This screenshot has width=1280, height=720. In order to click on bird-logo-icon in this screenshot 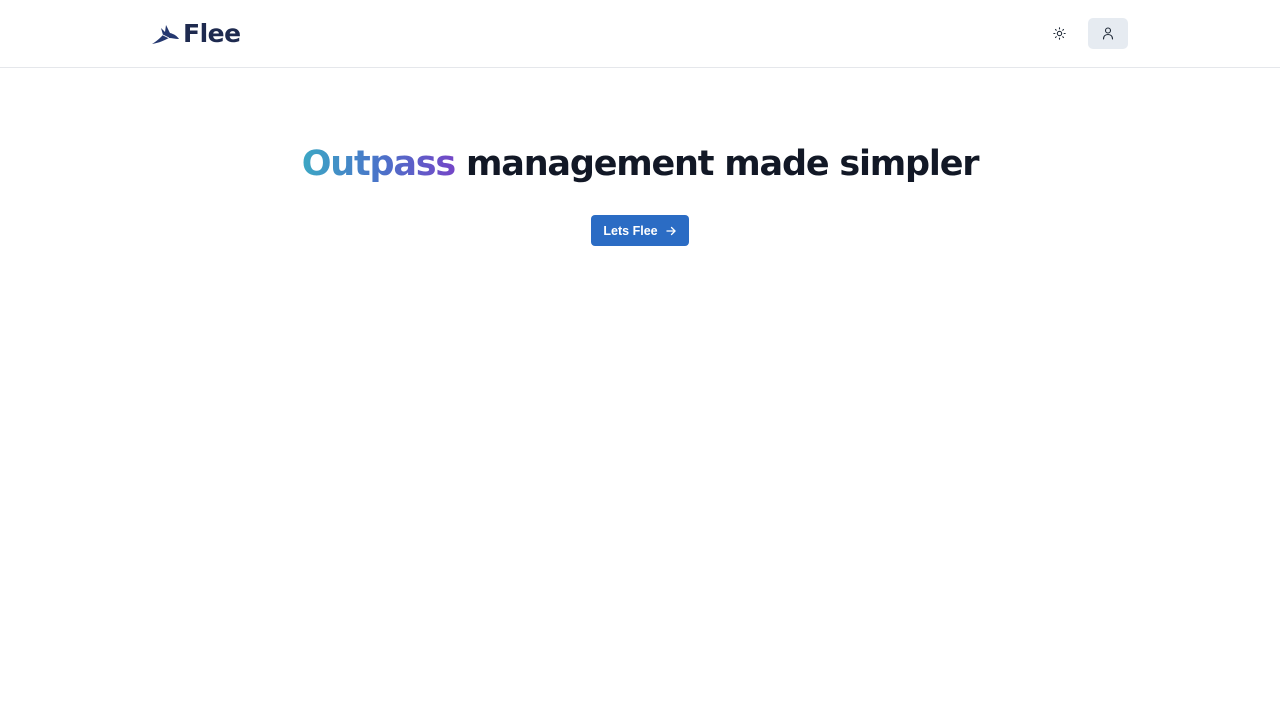, I will do `click(165, 34)`.